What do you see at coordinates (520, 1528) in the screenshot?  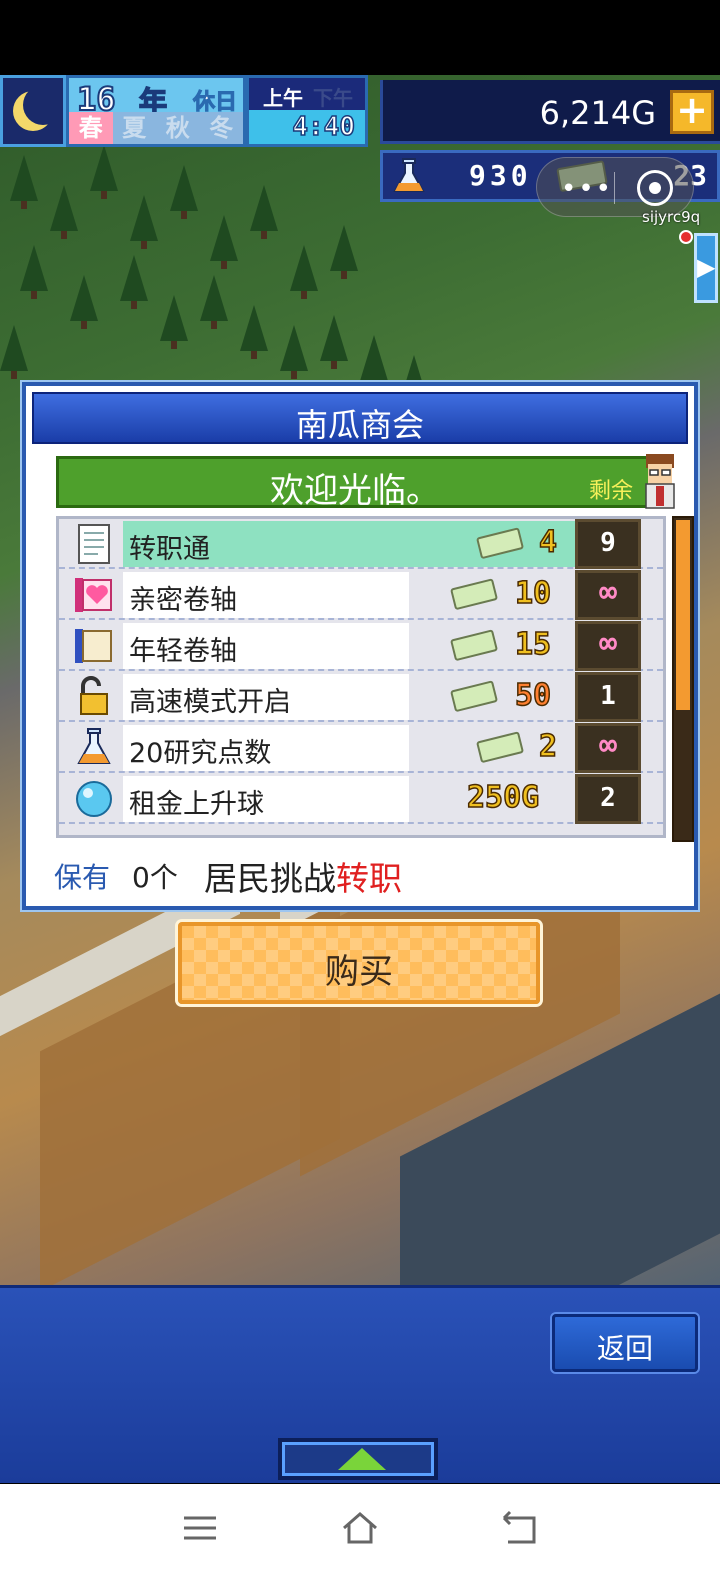 I see `back-icon` at bounding box center [520, 1528].